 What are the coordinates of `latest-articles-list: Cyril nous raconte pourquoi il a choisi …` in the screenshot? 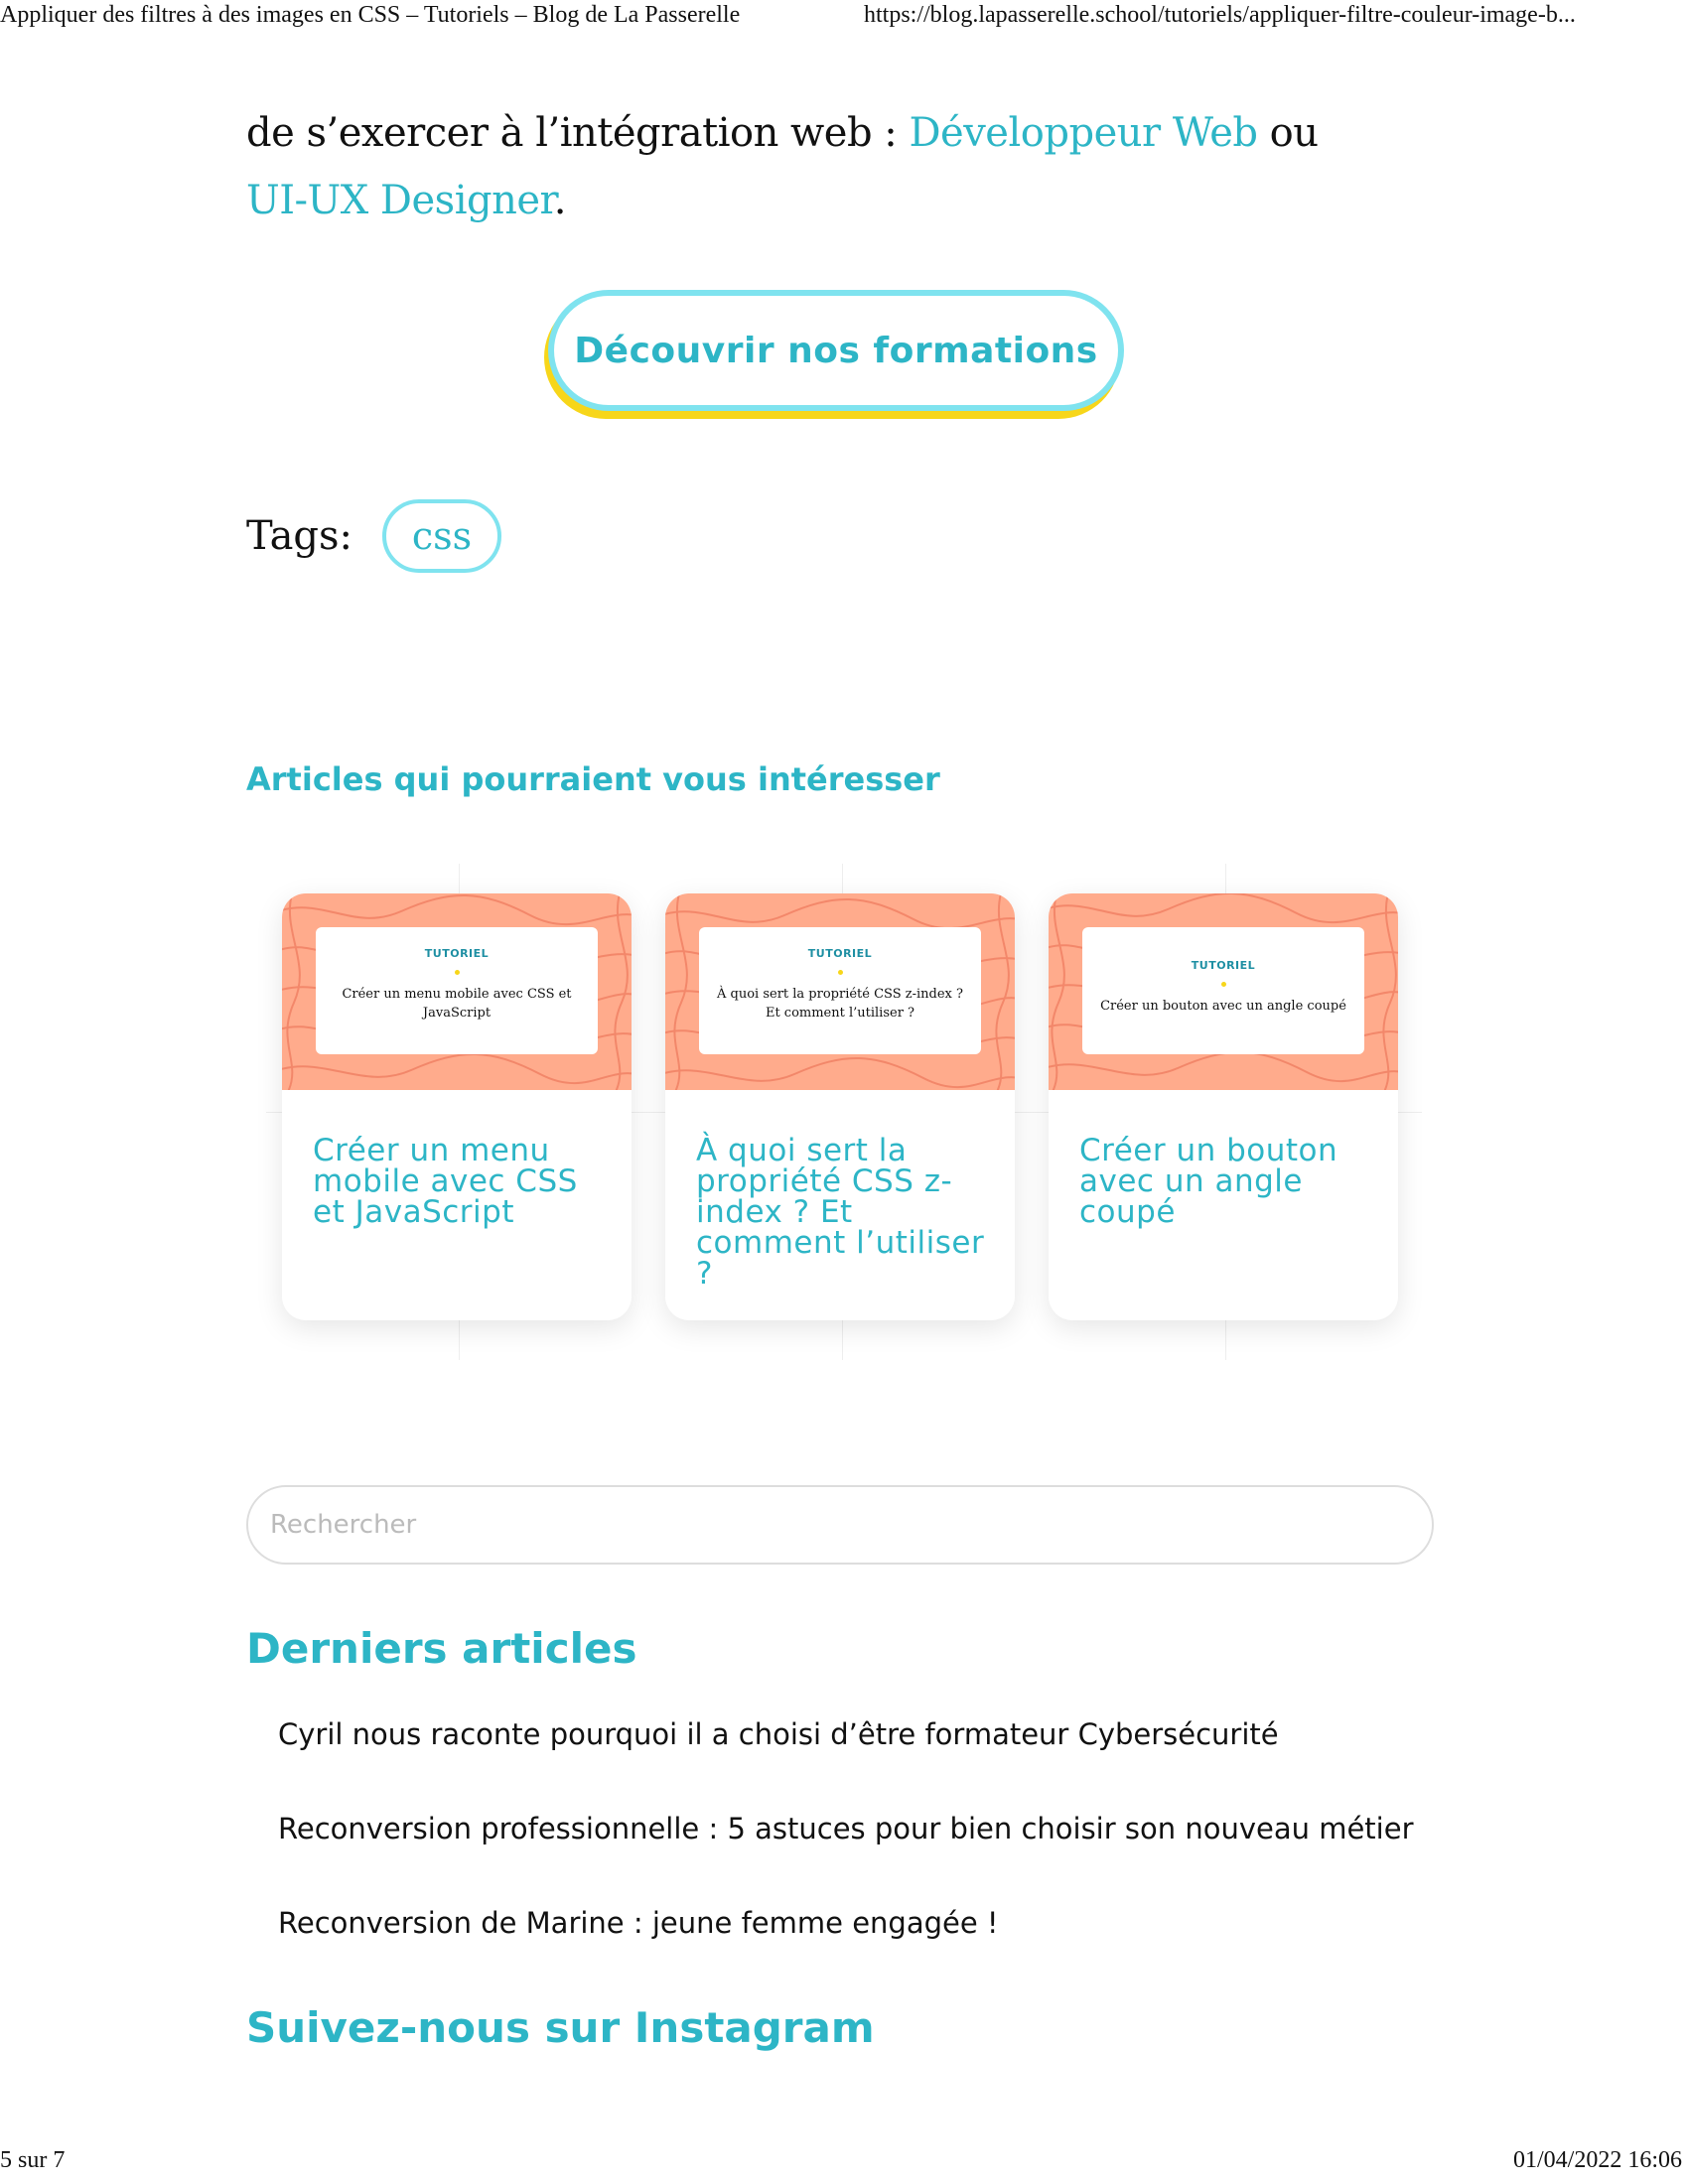 It's located at (846, 1858).